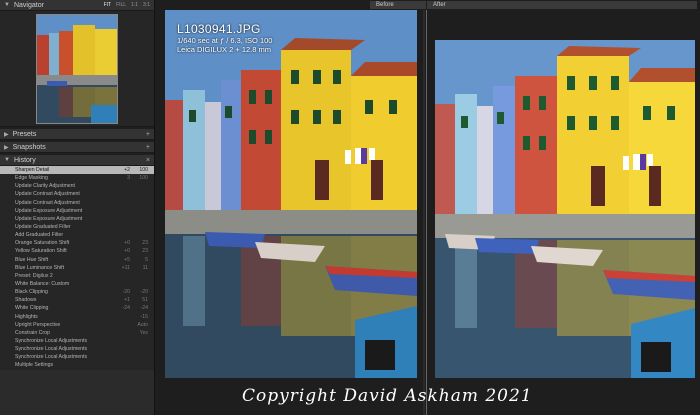 The height and width of the screenshot is (415, 700). What do you see at coordinates (32, 259) in the screenshot?
I see `history-item-label: Blue Hue Shift` at bounding box center [32, 259].